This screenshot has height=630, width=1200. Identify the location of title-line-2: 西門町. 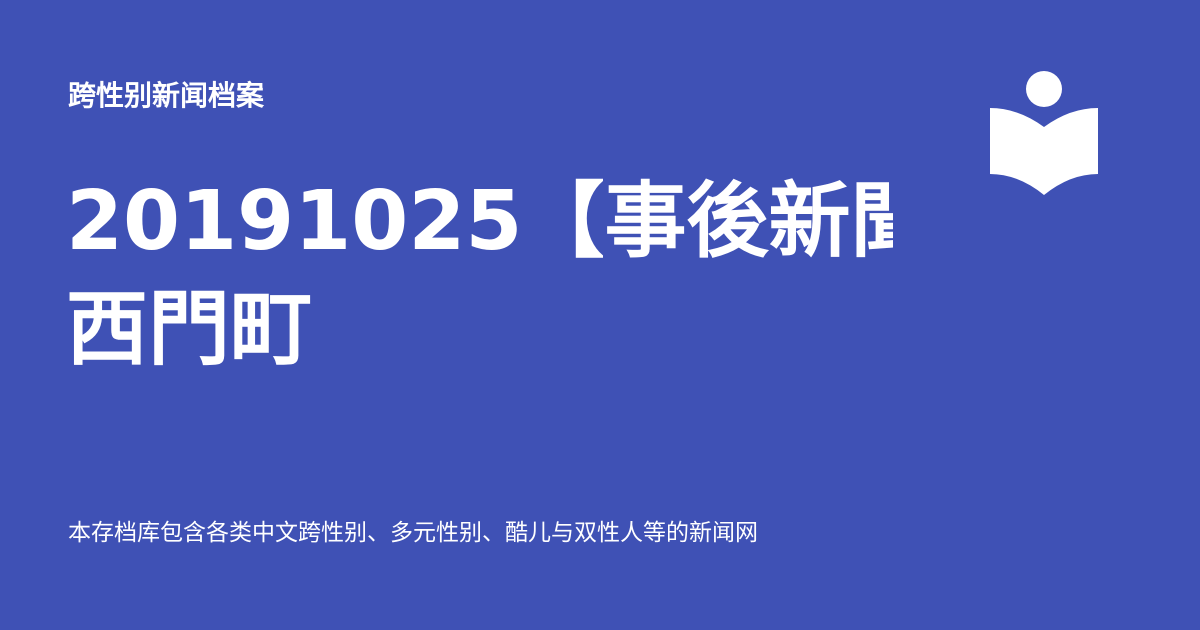
(189, 329).